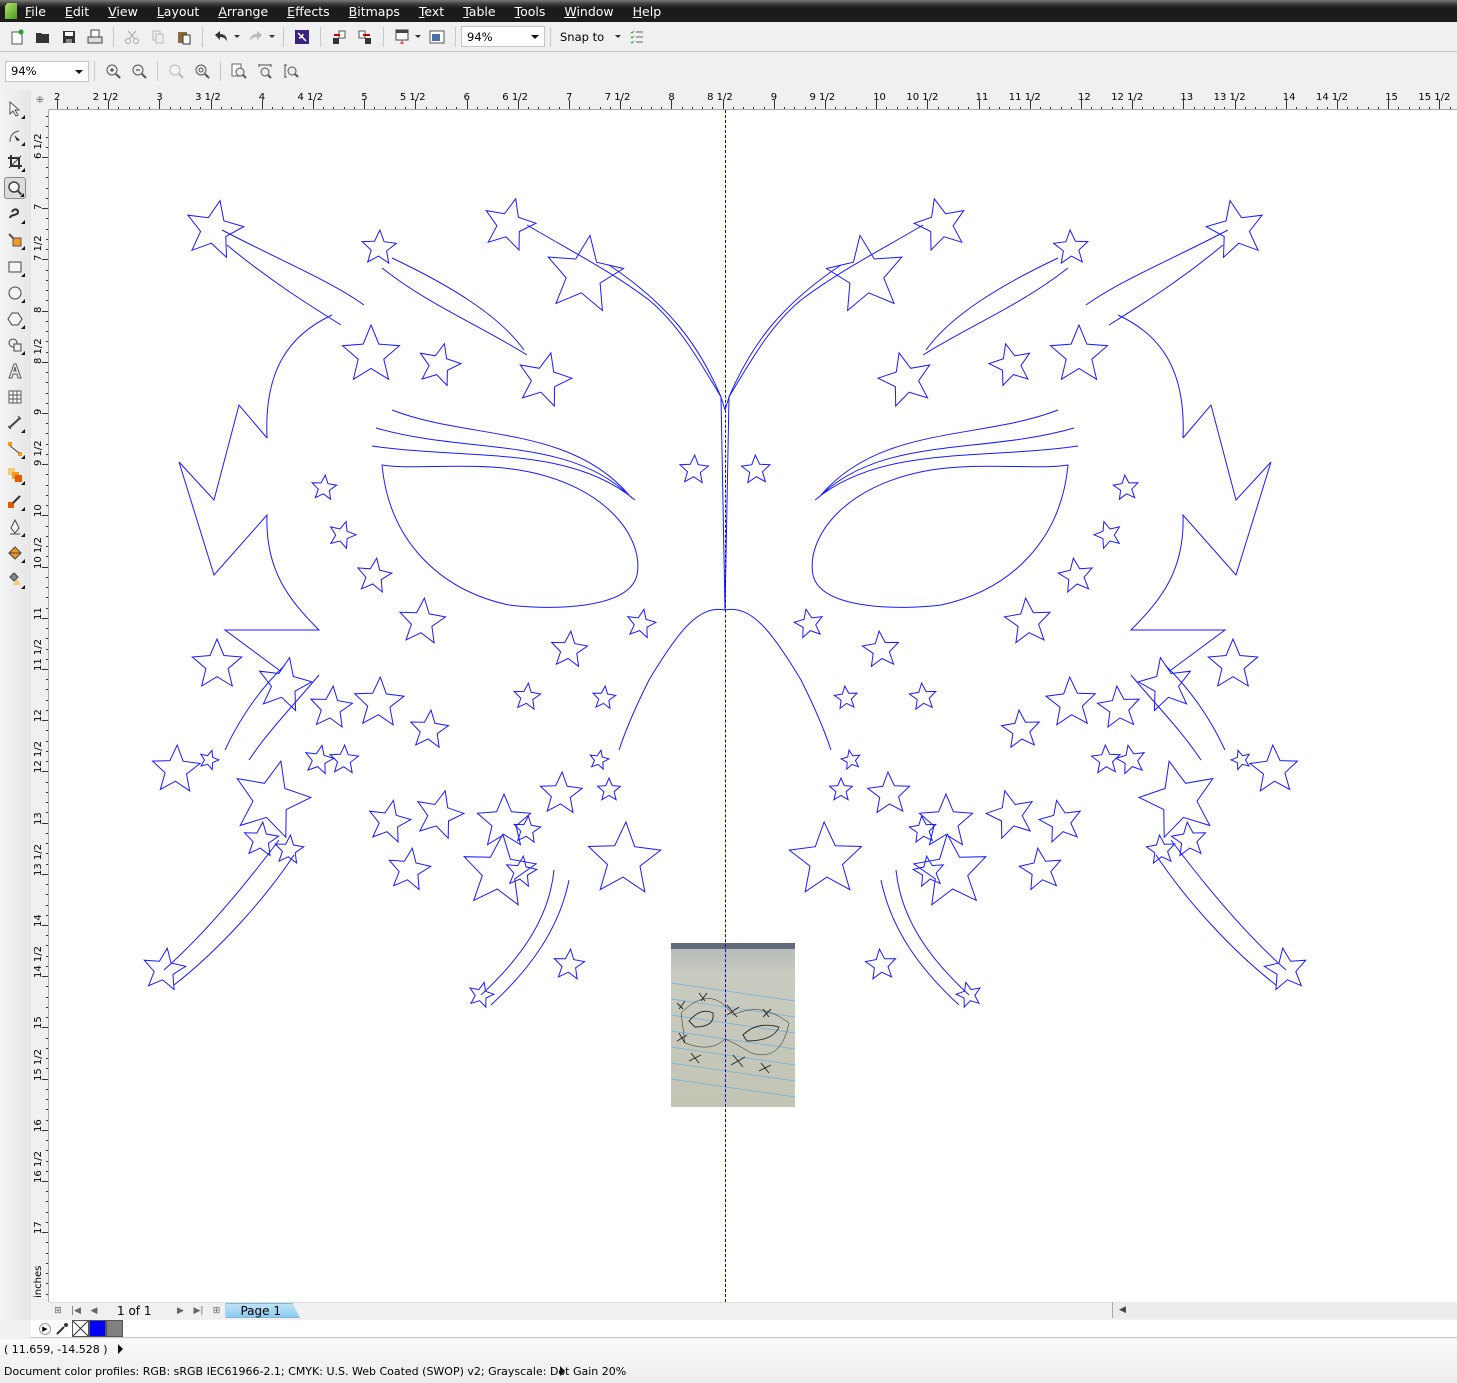 This screenshot has width=1457, height=1383. Describe the element at coordinates (35, 11) in the screenshot. I see `menu-file: File` at that location.